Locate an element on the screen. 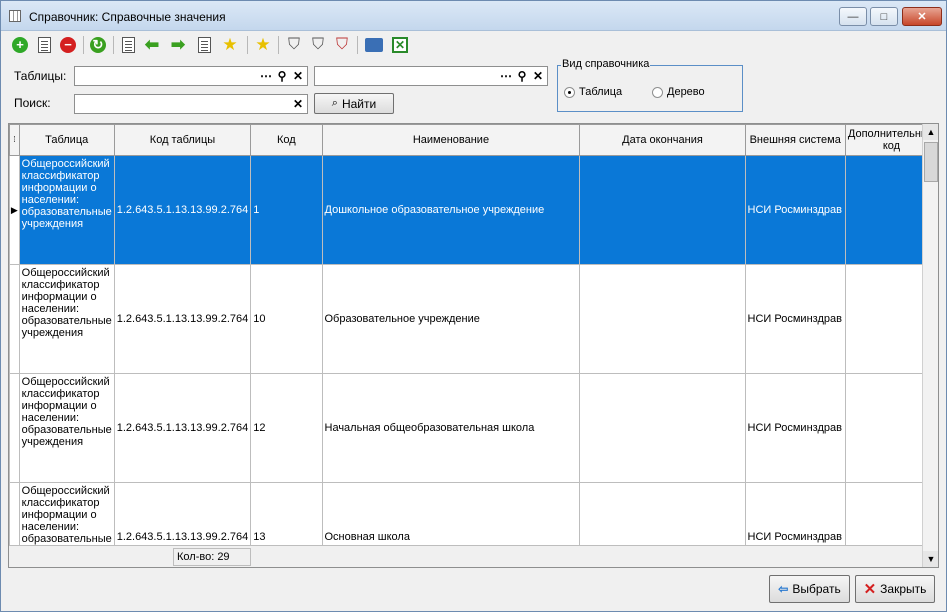 The image size is (947, 612). view-tree-radio: Дерево is located at coordinates (678, 92).